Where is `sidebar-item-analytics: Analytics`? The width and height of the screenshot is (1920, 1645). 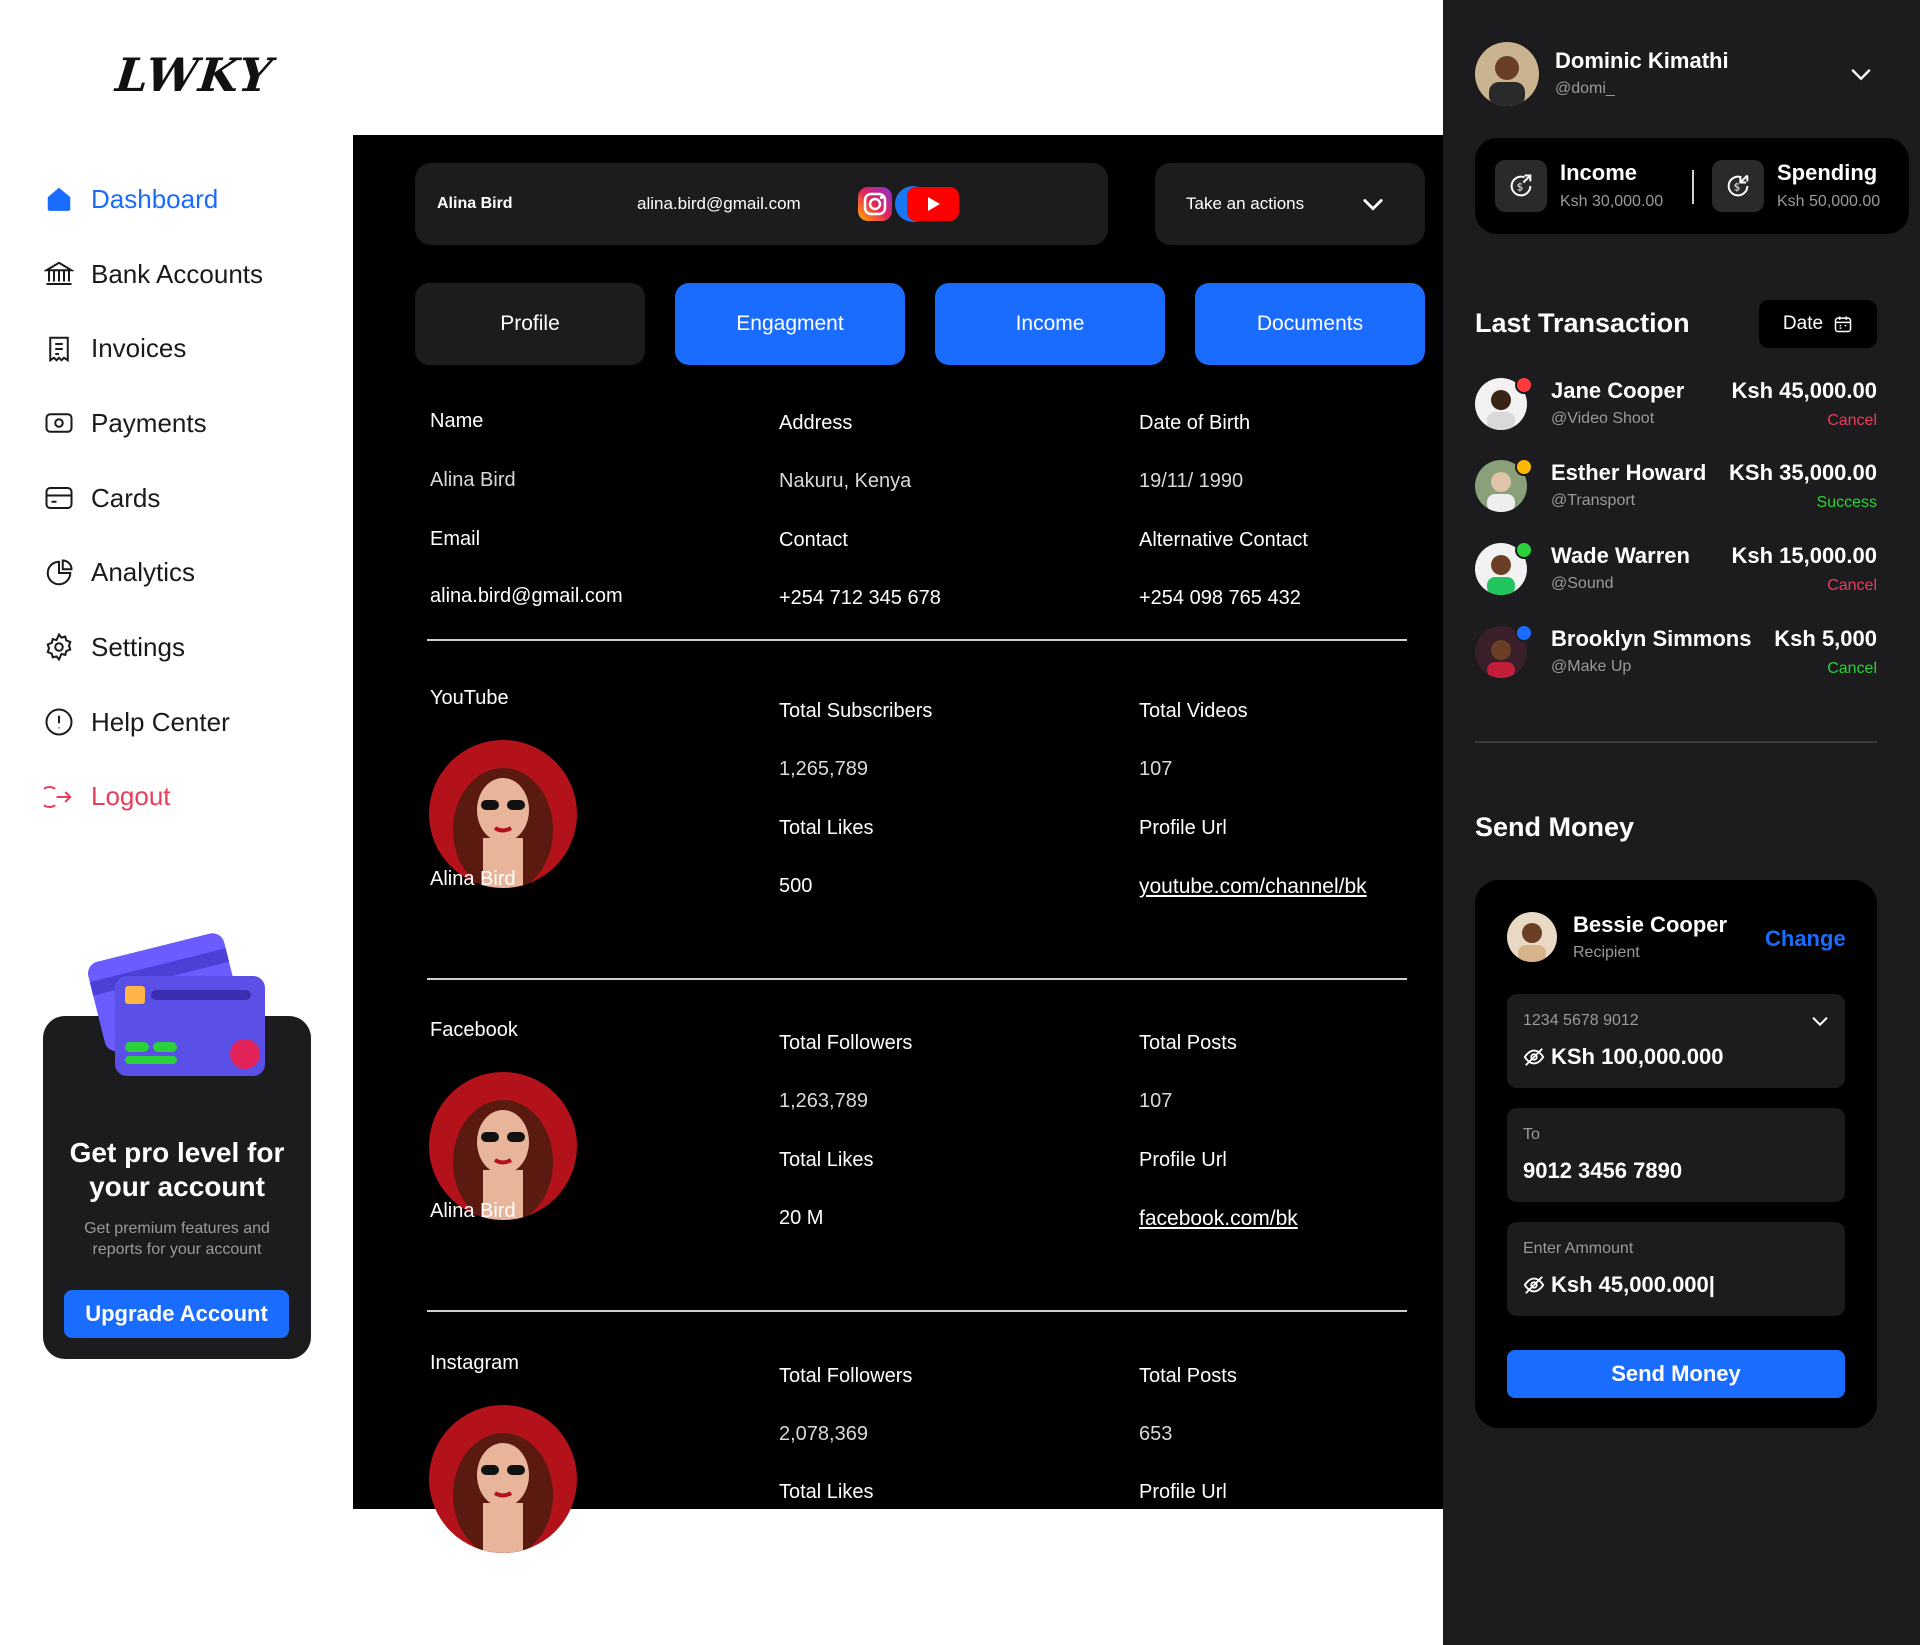 sidebar-item-analytics: Analytics is located at coordinates (188, 572).